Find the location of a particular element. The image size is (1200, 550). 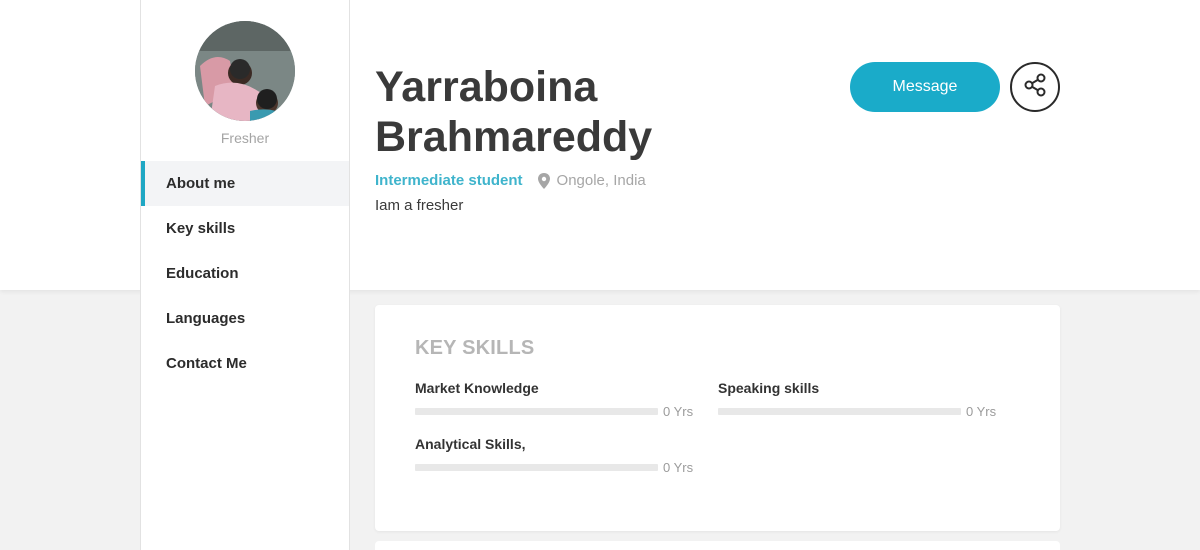

skill-name: Market Knowledge is located at coordinates (477, 388).